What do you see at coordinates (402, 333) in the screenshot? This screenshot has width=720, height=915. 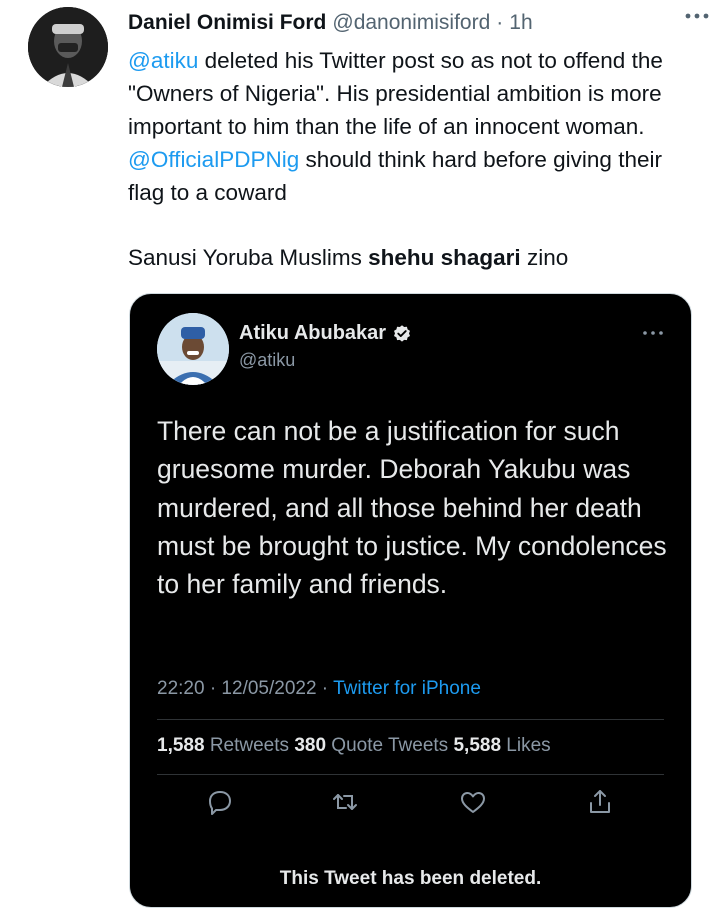 I see `verified-badge-icon` at bounding box center [402, 333].